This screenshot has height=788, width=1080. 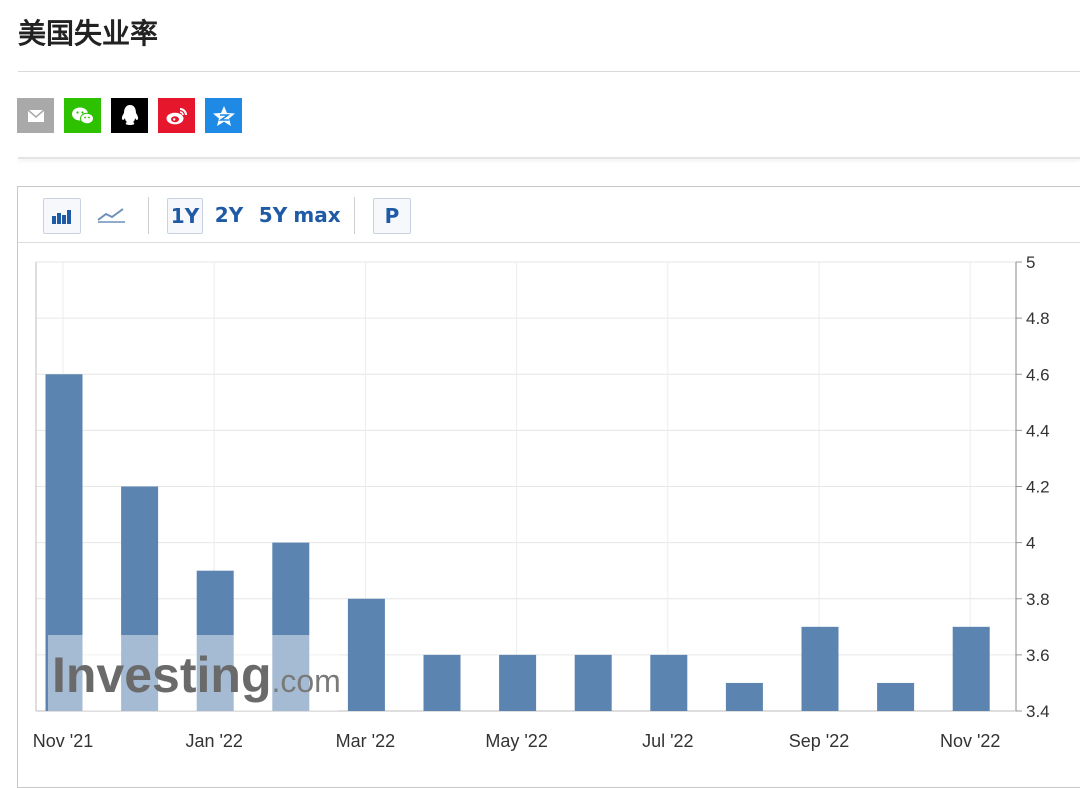 I want to click on x-tick-label: Nov '22, so click(x=970, y=741).